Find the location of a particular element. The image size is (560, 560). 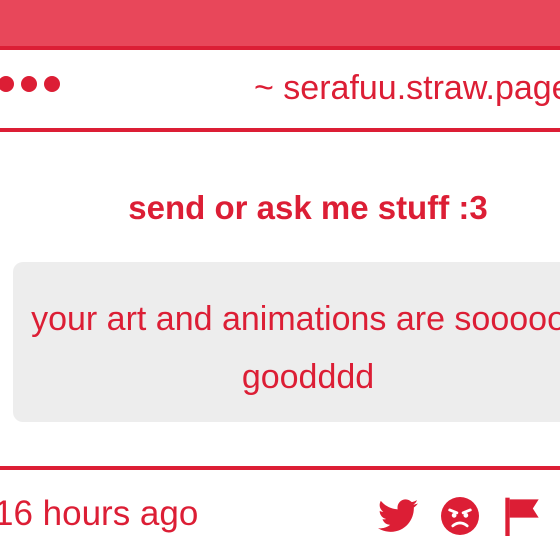

flag-icon is located at coordinates (522, 516).